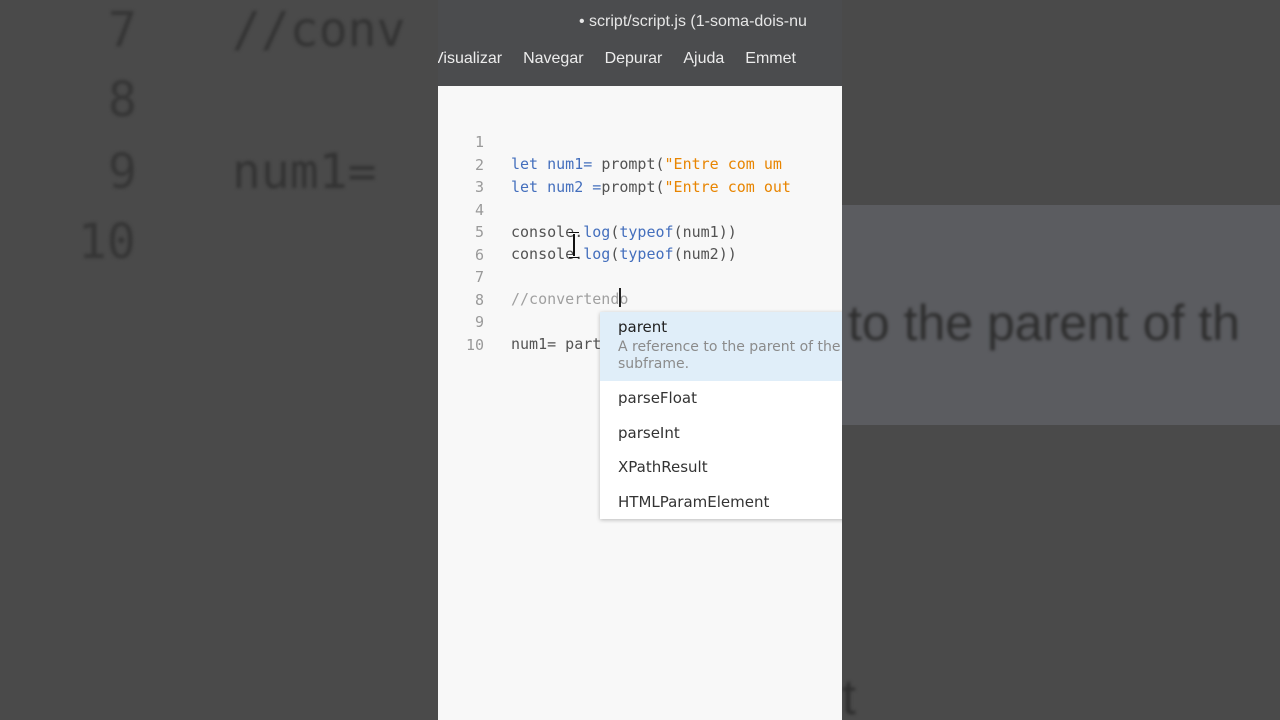 The width and height of the screenshot is (1280, 720). I want to click on menu-emmet: Emmet, so click(770, 59).